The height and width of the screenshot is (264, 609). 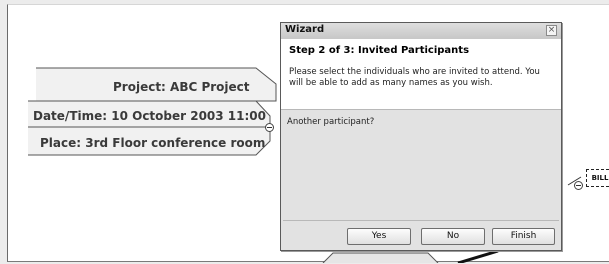 I want to click on finish-button: Finish, so click(x=523, y=236).